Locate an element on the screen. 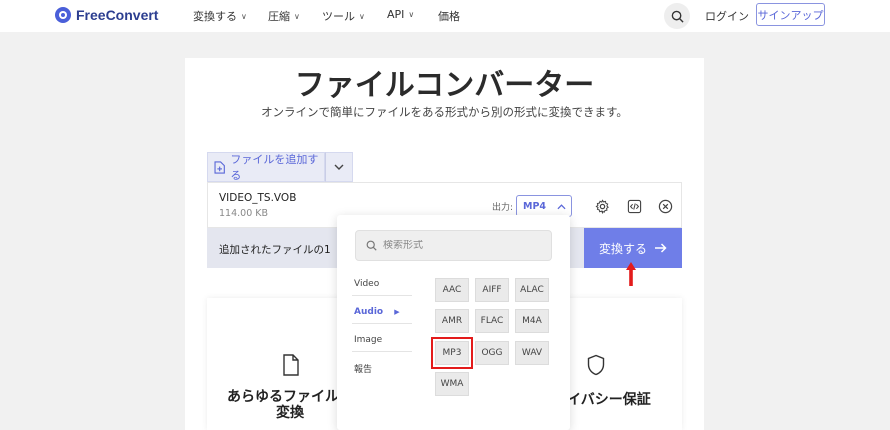 Image resolution: width=890 pixels, height=430 pixels. search-button is located at coordinates (677, 16).